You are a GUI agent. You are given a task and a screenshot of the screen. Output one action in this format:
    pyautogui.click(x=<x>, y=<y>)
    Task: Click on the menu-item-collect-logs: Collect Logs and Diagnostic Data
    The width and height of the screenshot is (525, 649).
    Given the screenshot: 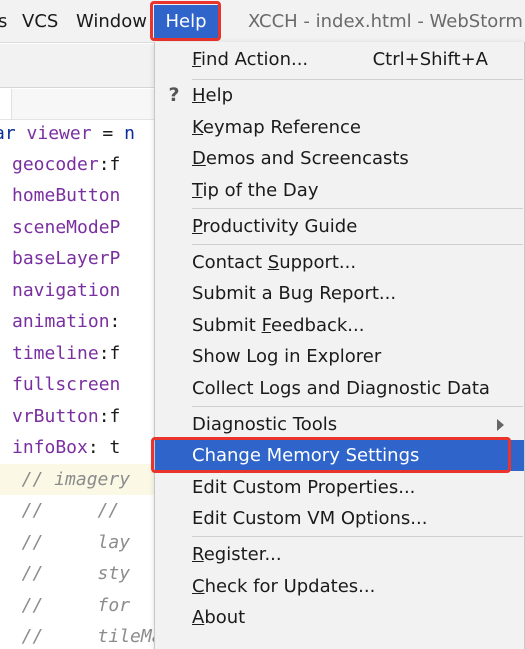 What is the action you would take?
    pyautogui.click(x=339, y=388)
    